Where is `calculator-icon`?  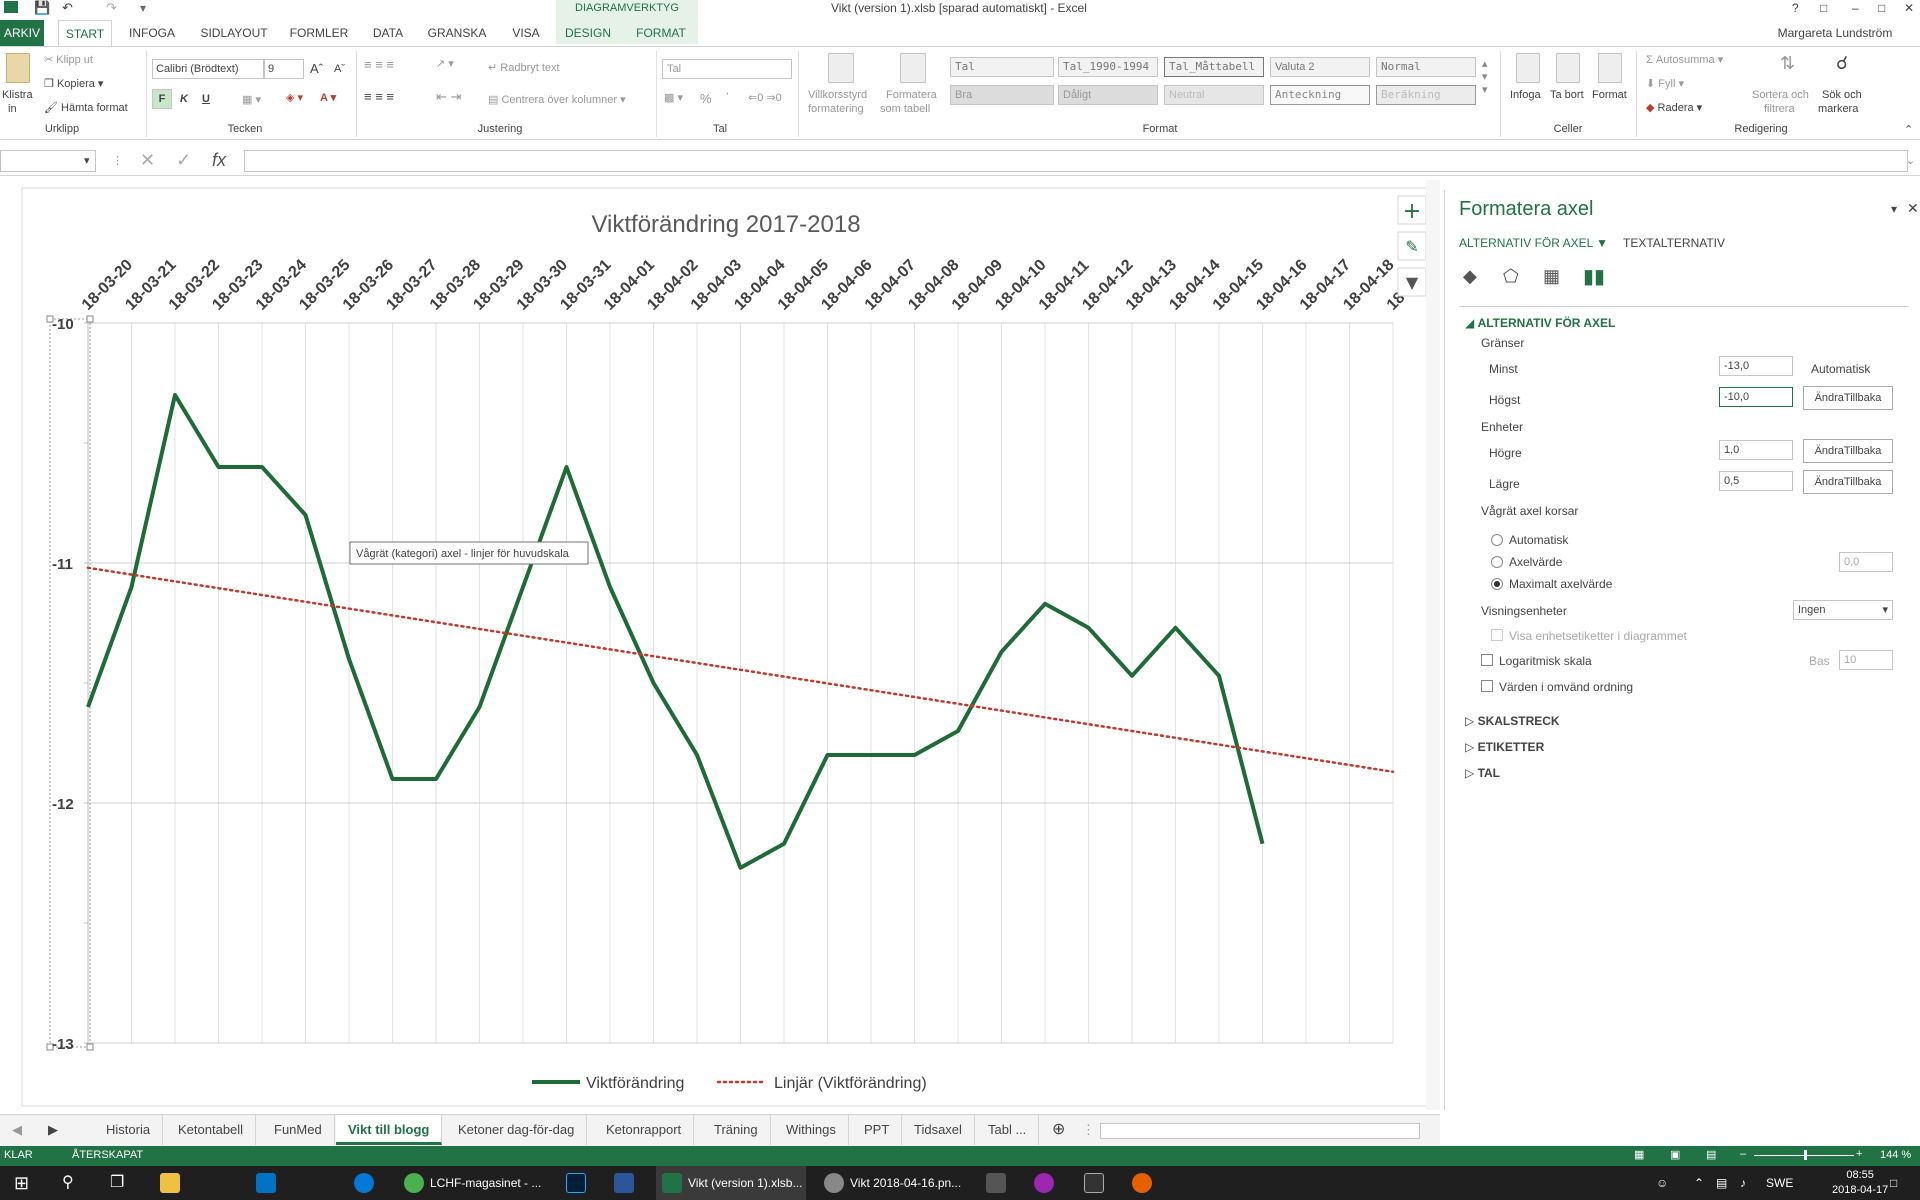 calculator-icon is located at coordinates (996, 1183).